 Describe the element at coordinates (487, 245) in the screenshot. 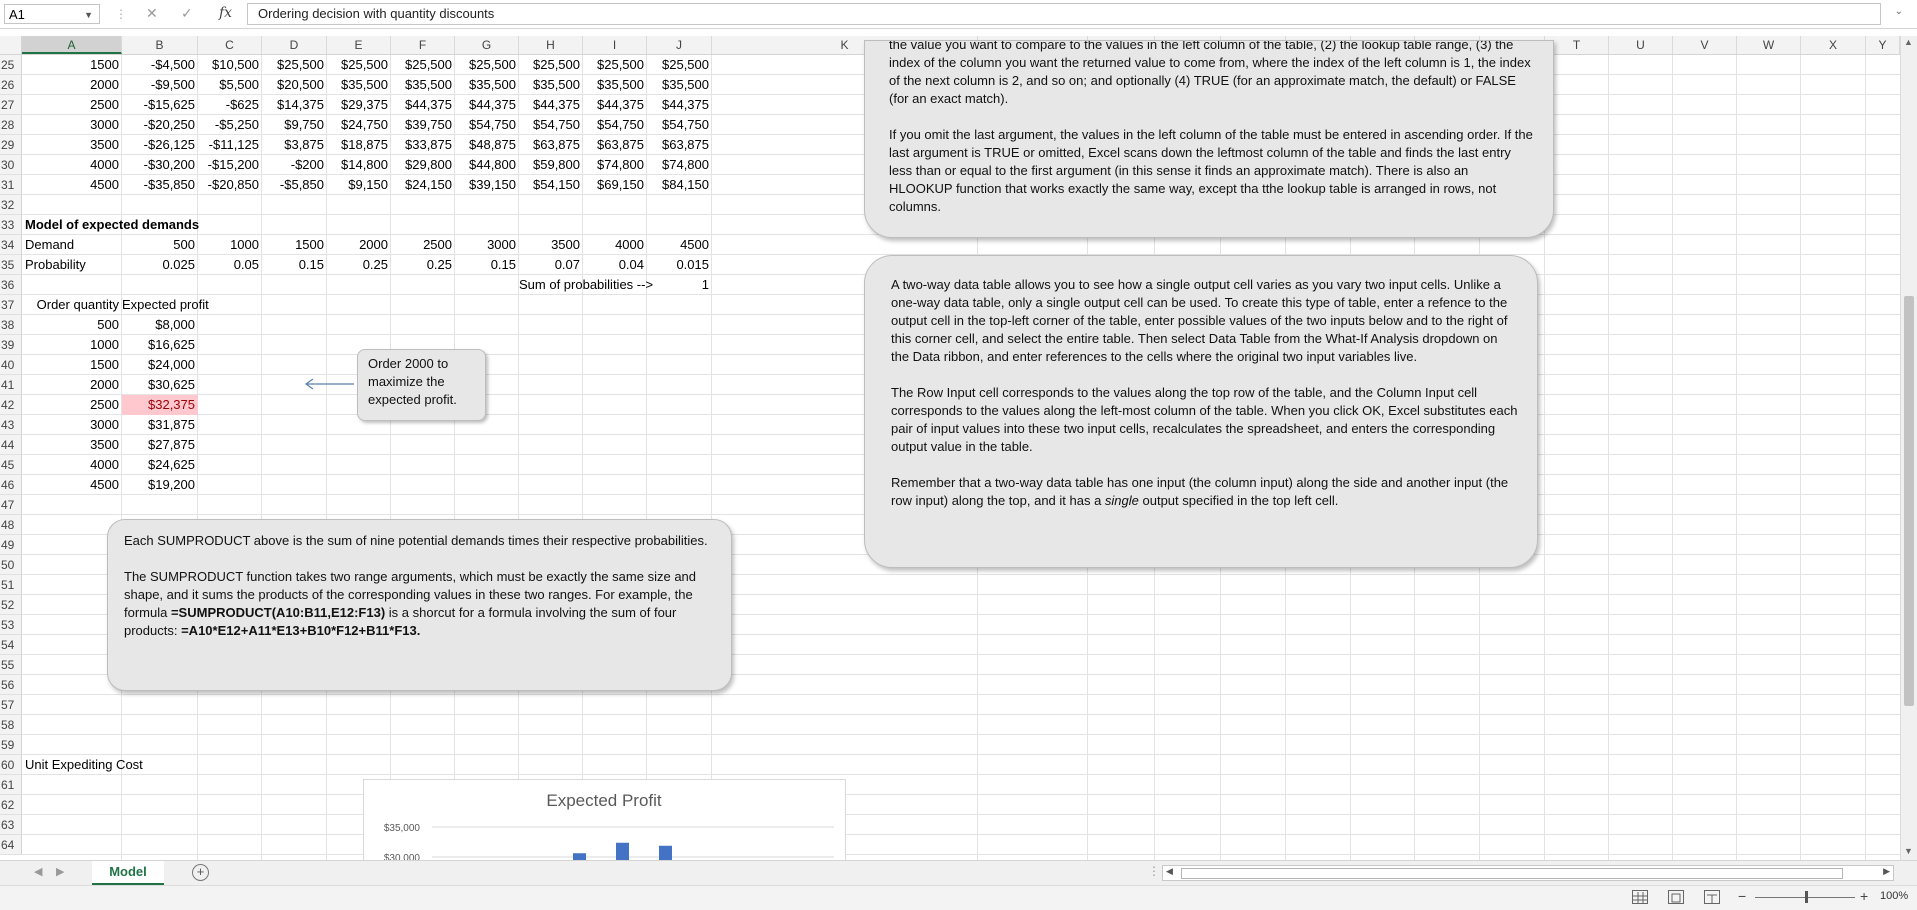

I see `demand-value: 3000` at that location.